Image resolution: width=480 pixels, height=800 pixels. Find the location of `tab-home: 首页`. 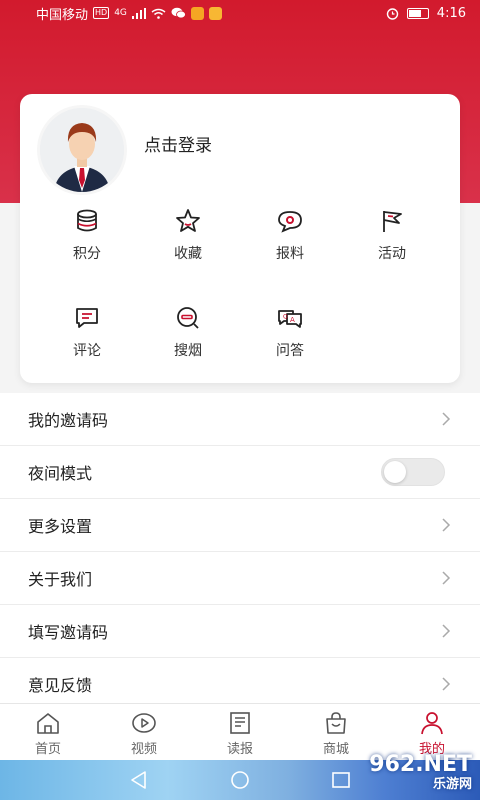

tab-home: 首页 is located at coordinates (48, 732).